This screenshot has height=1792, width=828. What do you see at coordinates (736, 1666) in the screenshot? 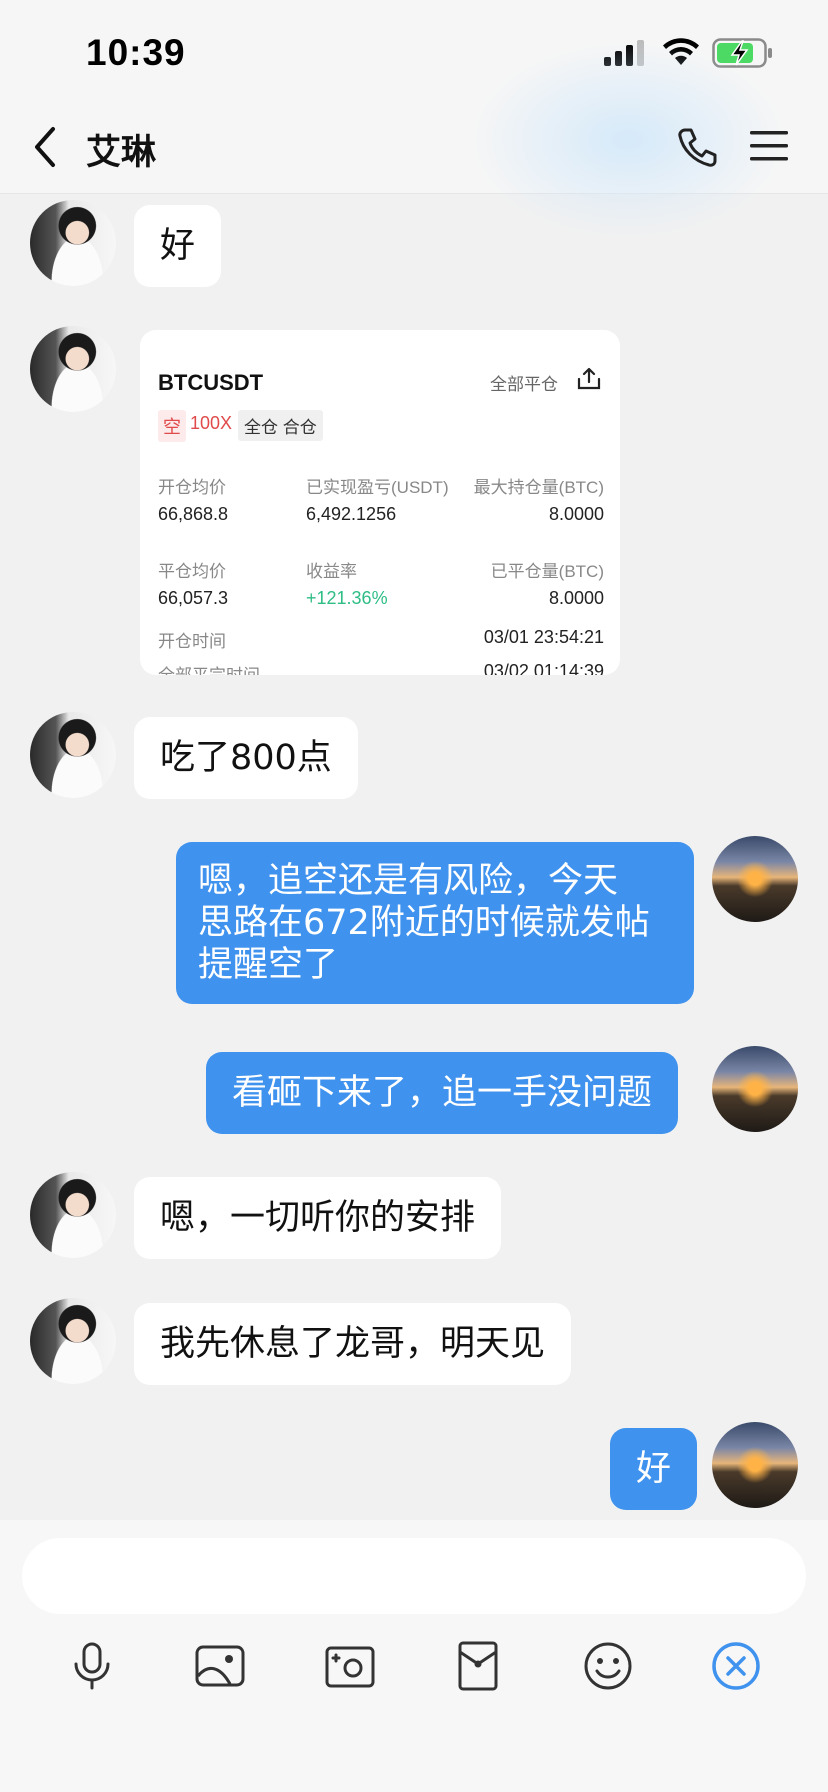
I see `close-circle-icon` at bounding box center [736, 1666].